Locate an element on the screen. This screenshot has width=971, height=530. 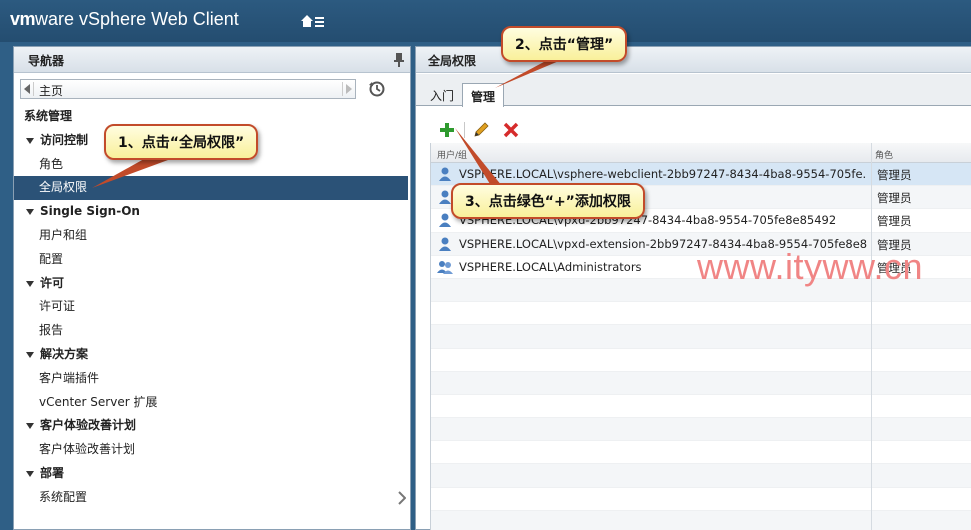
history-label: 主页 is located at coordinates (51, 90).